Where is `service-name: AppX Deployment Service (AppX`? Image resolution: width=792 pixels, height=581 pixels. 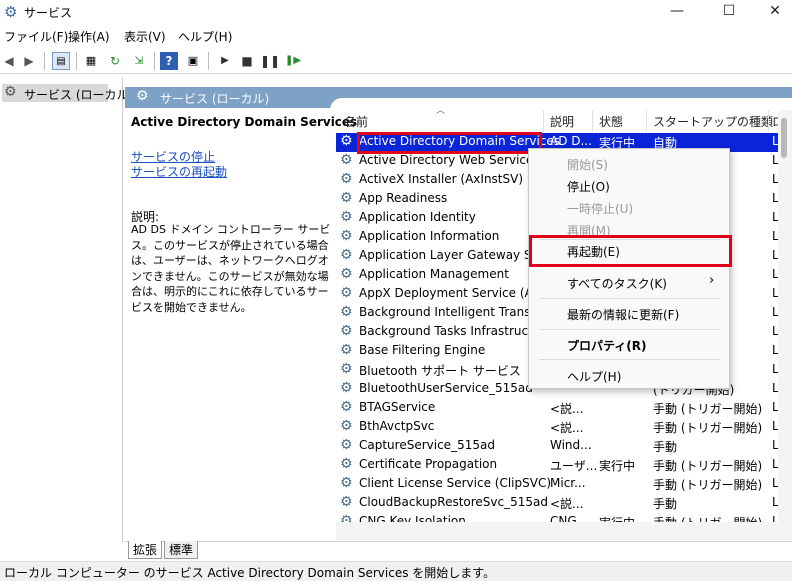
service-name: AppX Deployment Service (AppX is located at coordinates (458, 293).